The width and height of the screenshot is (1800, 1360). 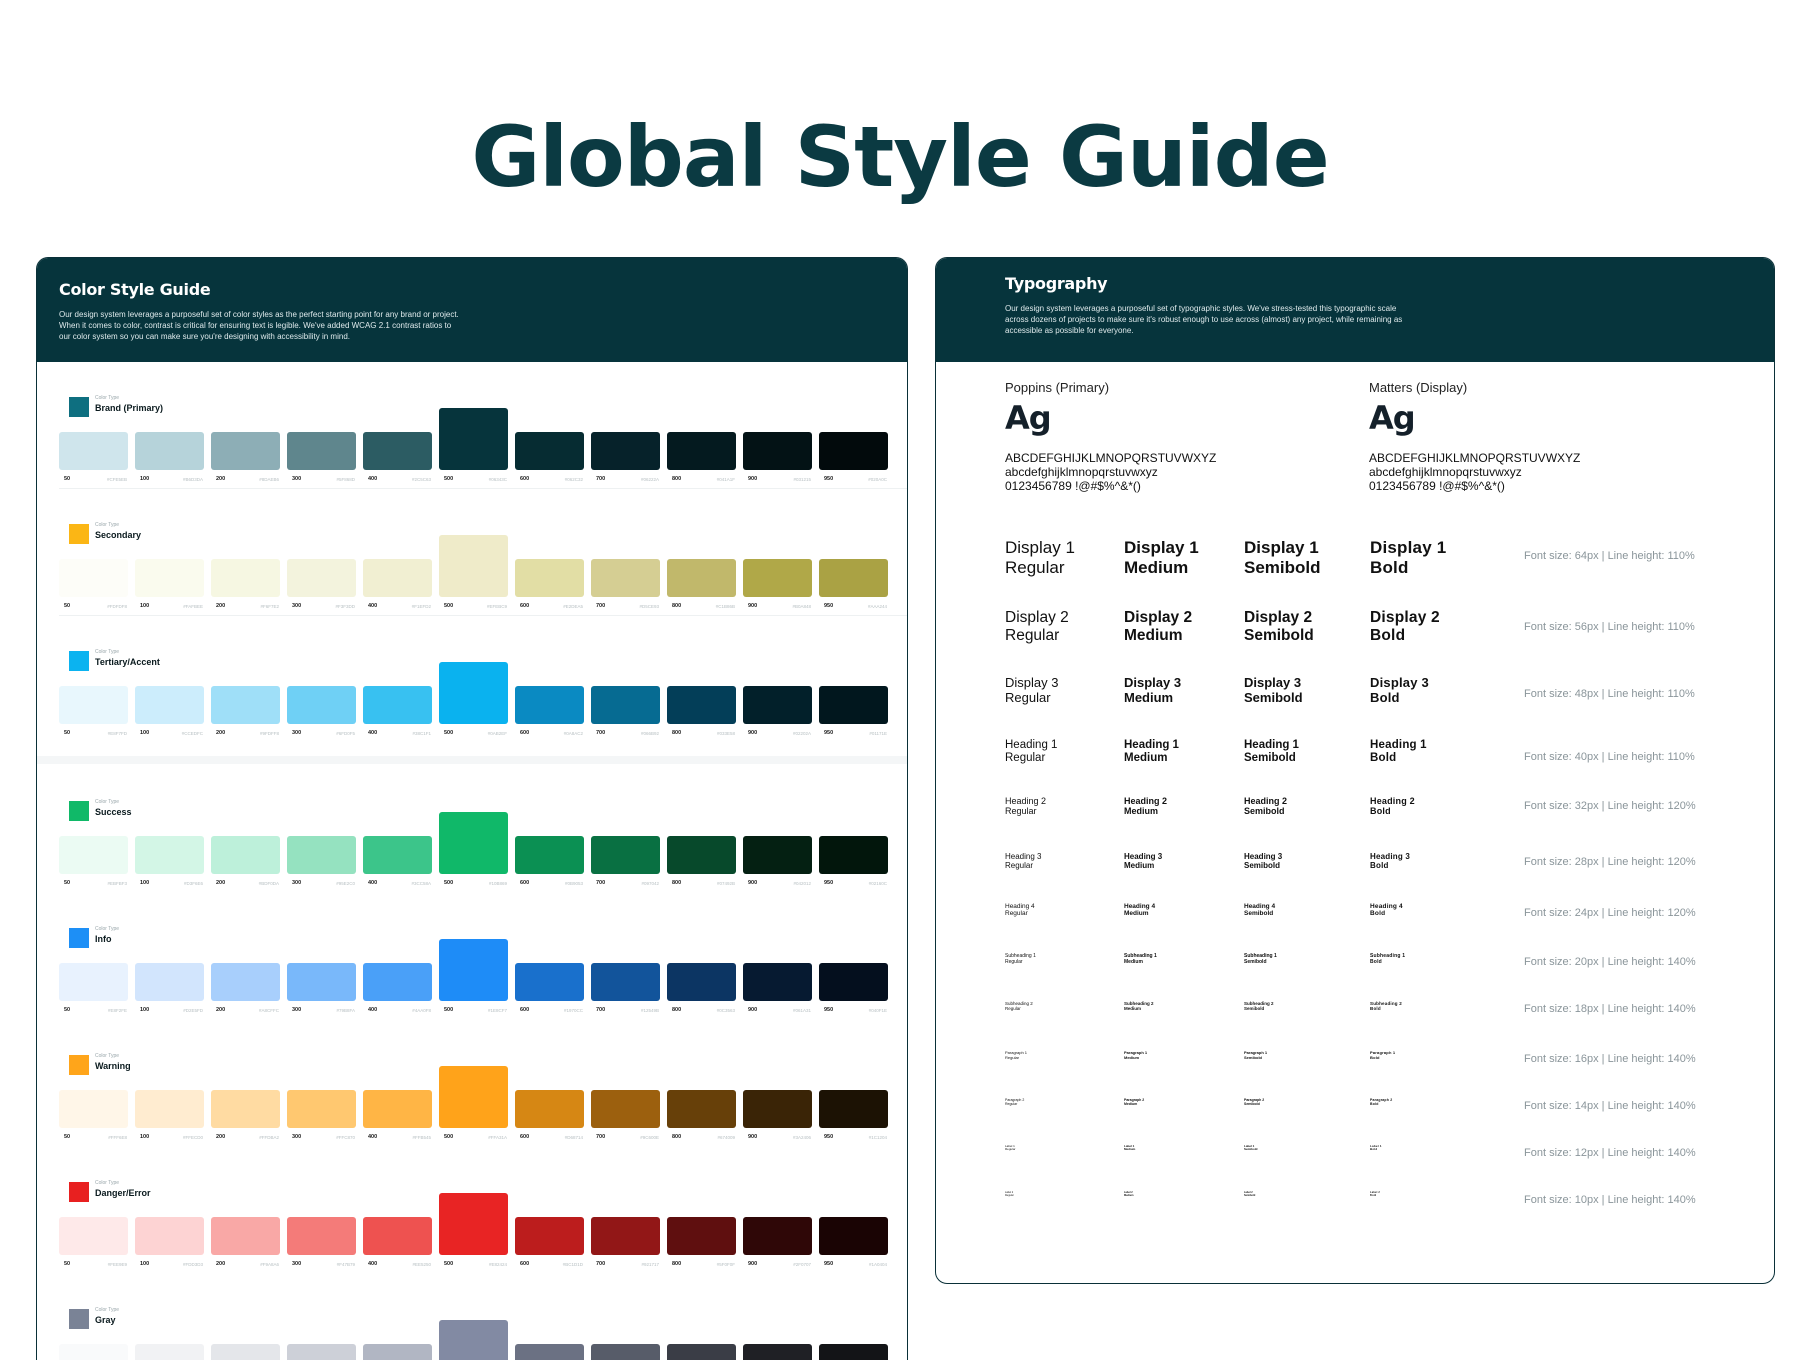 I want to click on type-spec-label: Font size: 32px | Line height: 120%, so click(x=1610, y=806).